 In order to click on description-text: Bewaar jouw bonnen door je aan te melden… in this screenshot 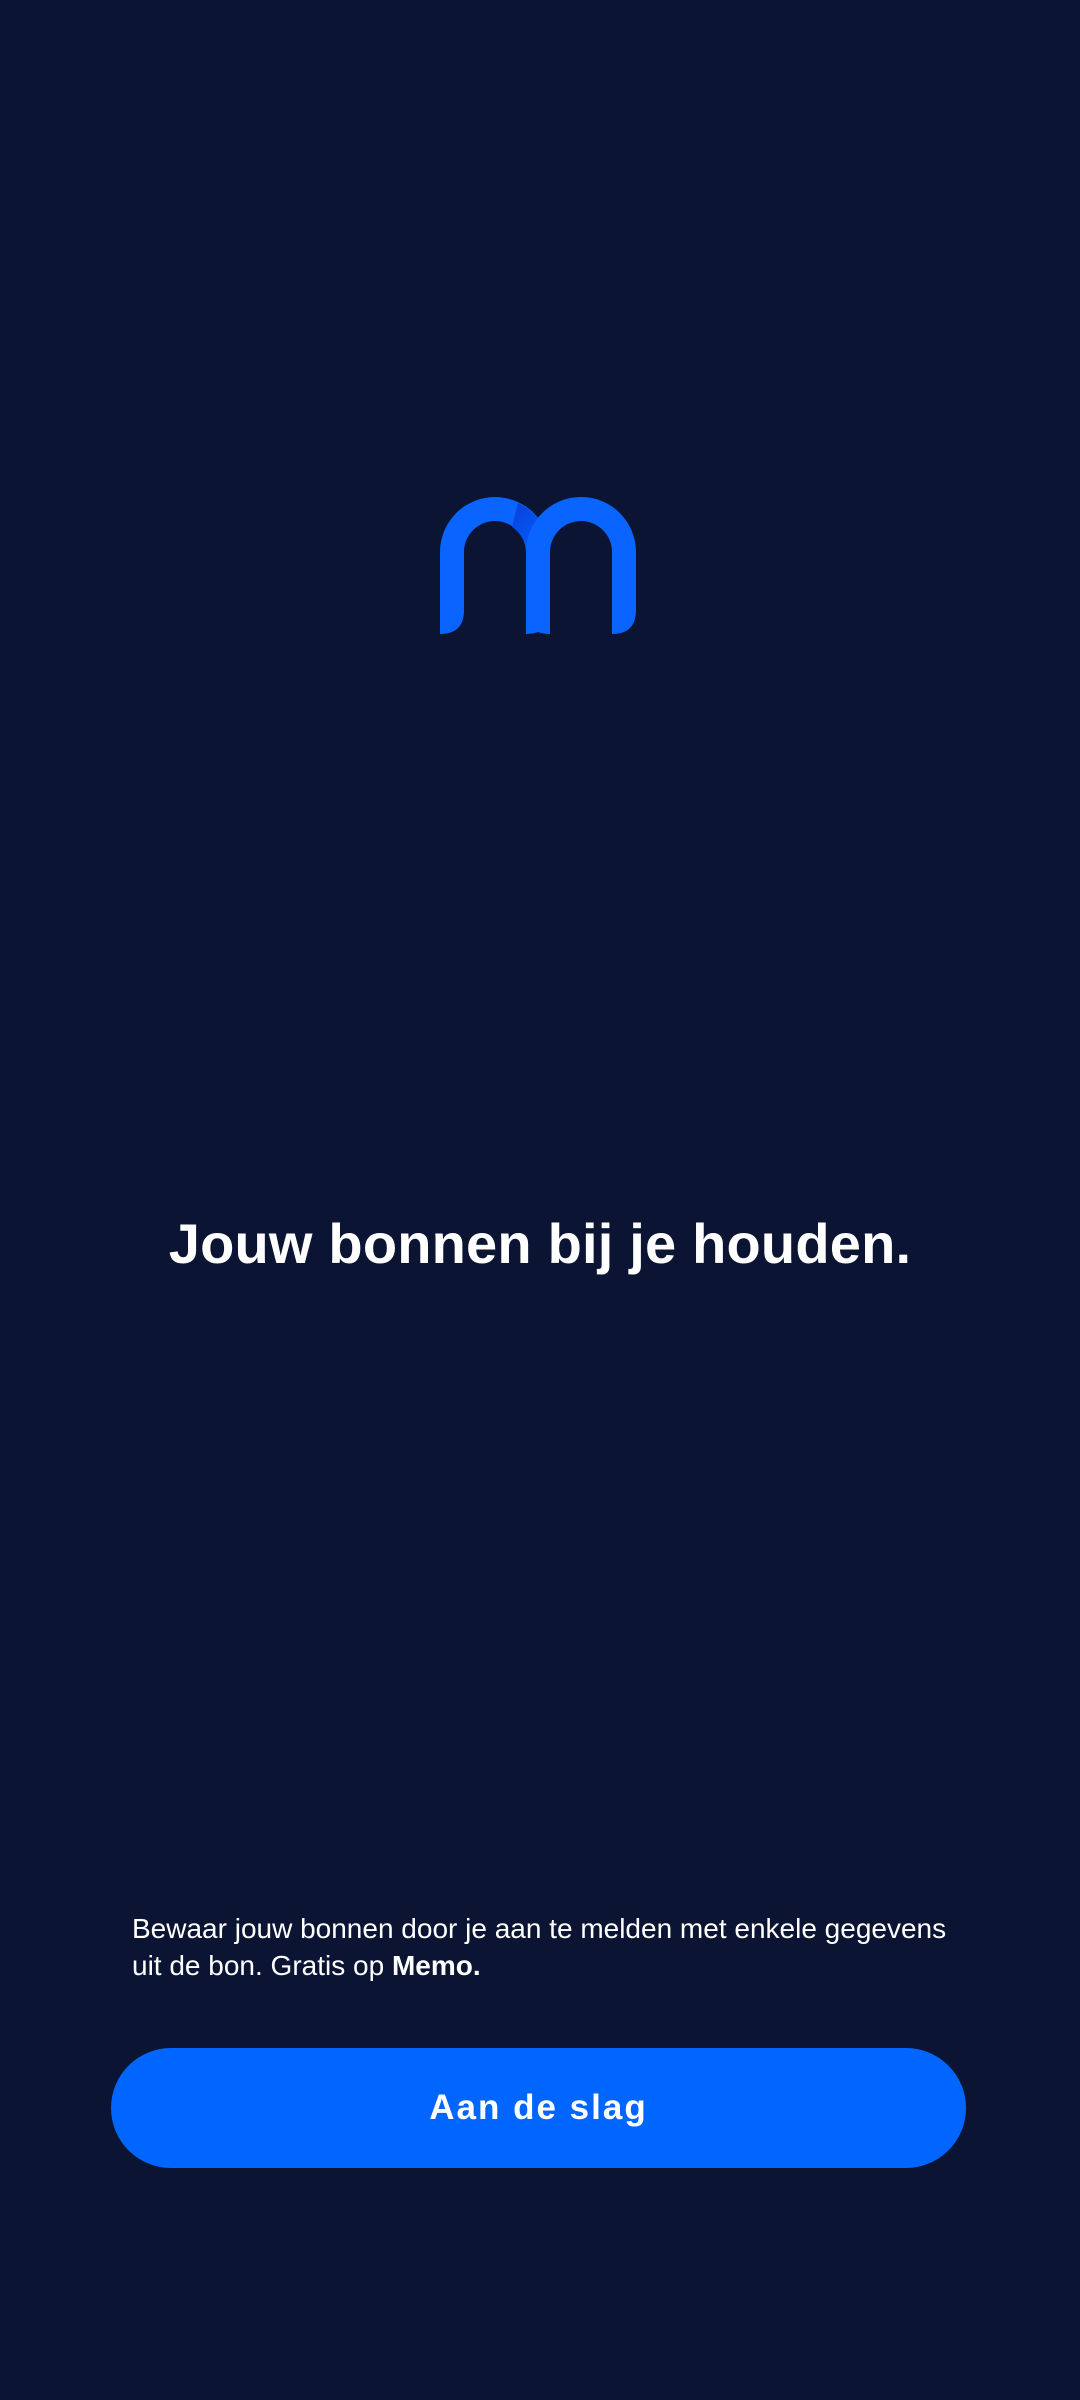, I will do `click(539, 1947)`.